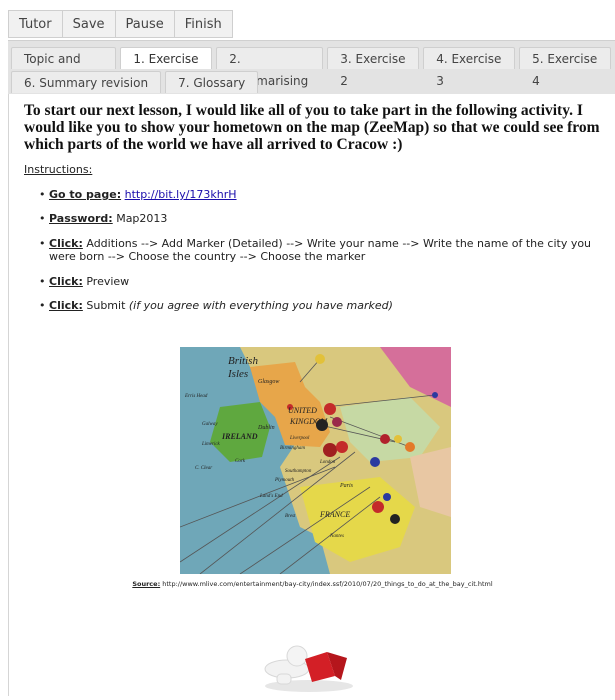 The width and height of the screenshot is (615, 700). I want to click on map-label: Isles, so click(237, 374).